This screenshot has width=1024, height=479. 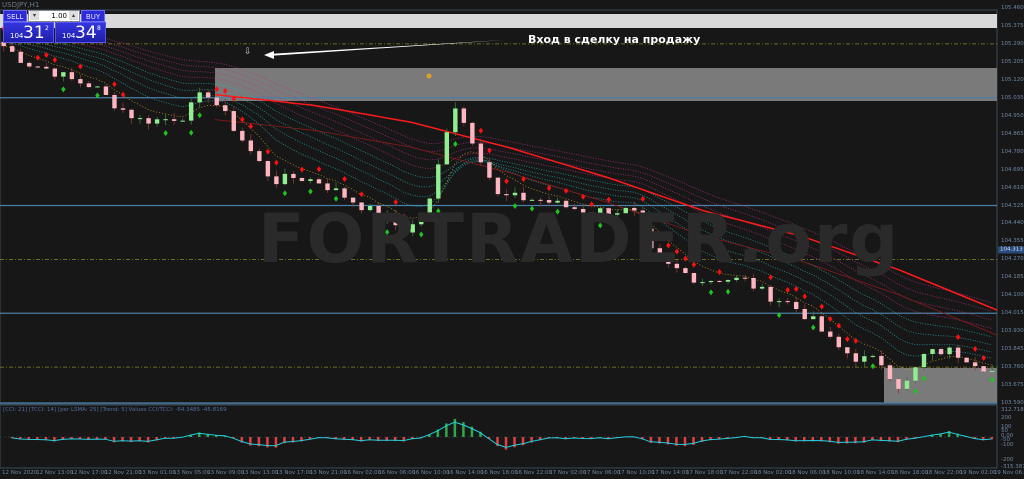 What do you see at coordinates (73, 15) in the screenshot?
I see `lot-increase-button: ▴` at bounding box center [73, 15].